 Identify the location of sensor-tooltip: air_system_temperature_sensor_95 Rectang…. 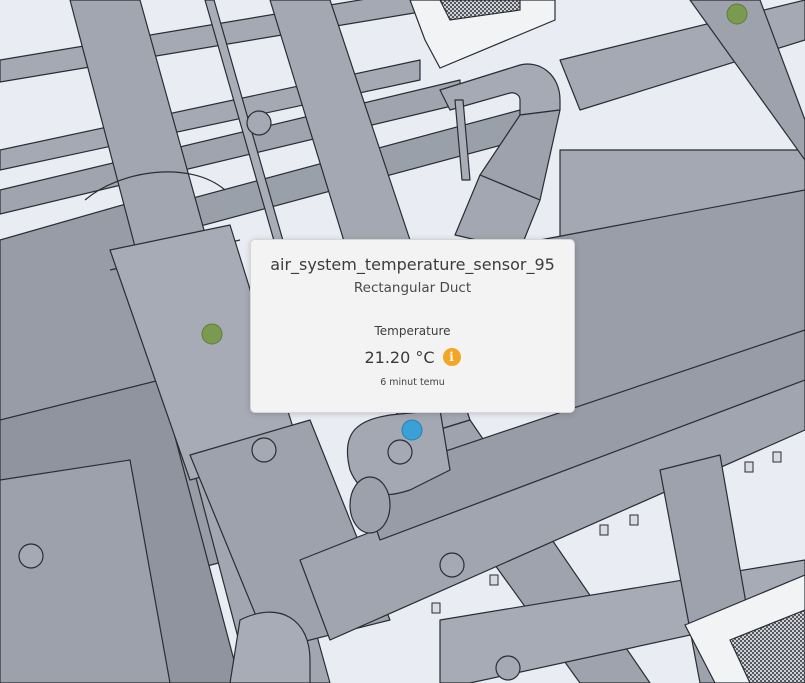
(412, 326).